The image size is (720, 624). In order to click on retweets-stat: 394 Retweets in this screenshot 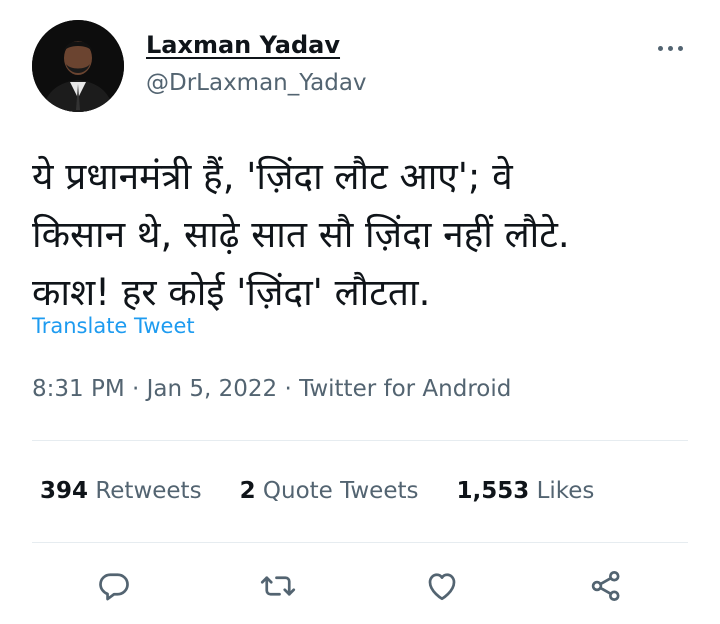, I will do `click(121, 491)`.